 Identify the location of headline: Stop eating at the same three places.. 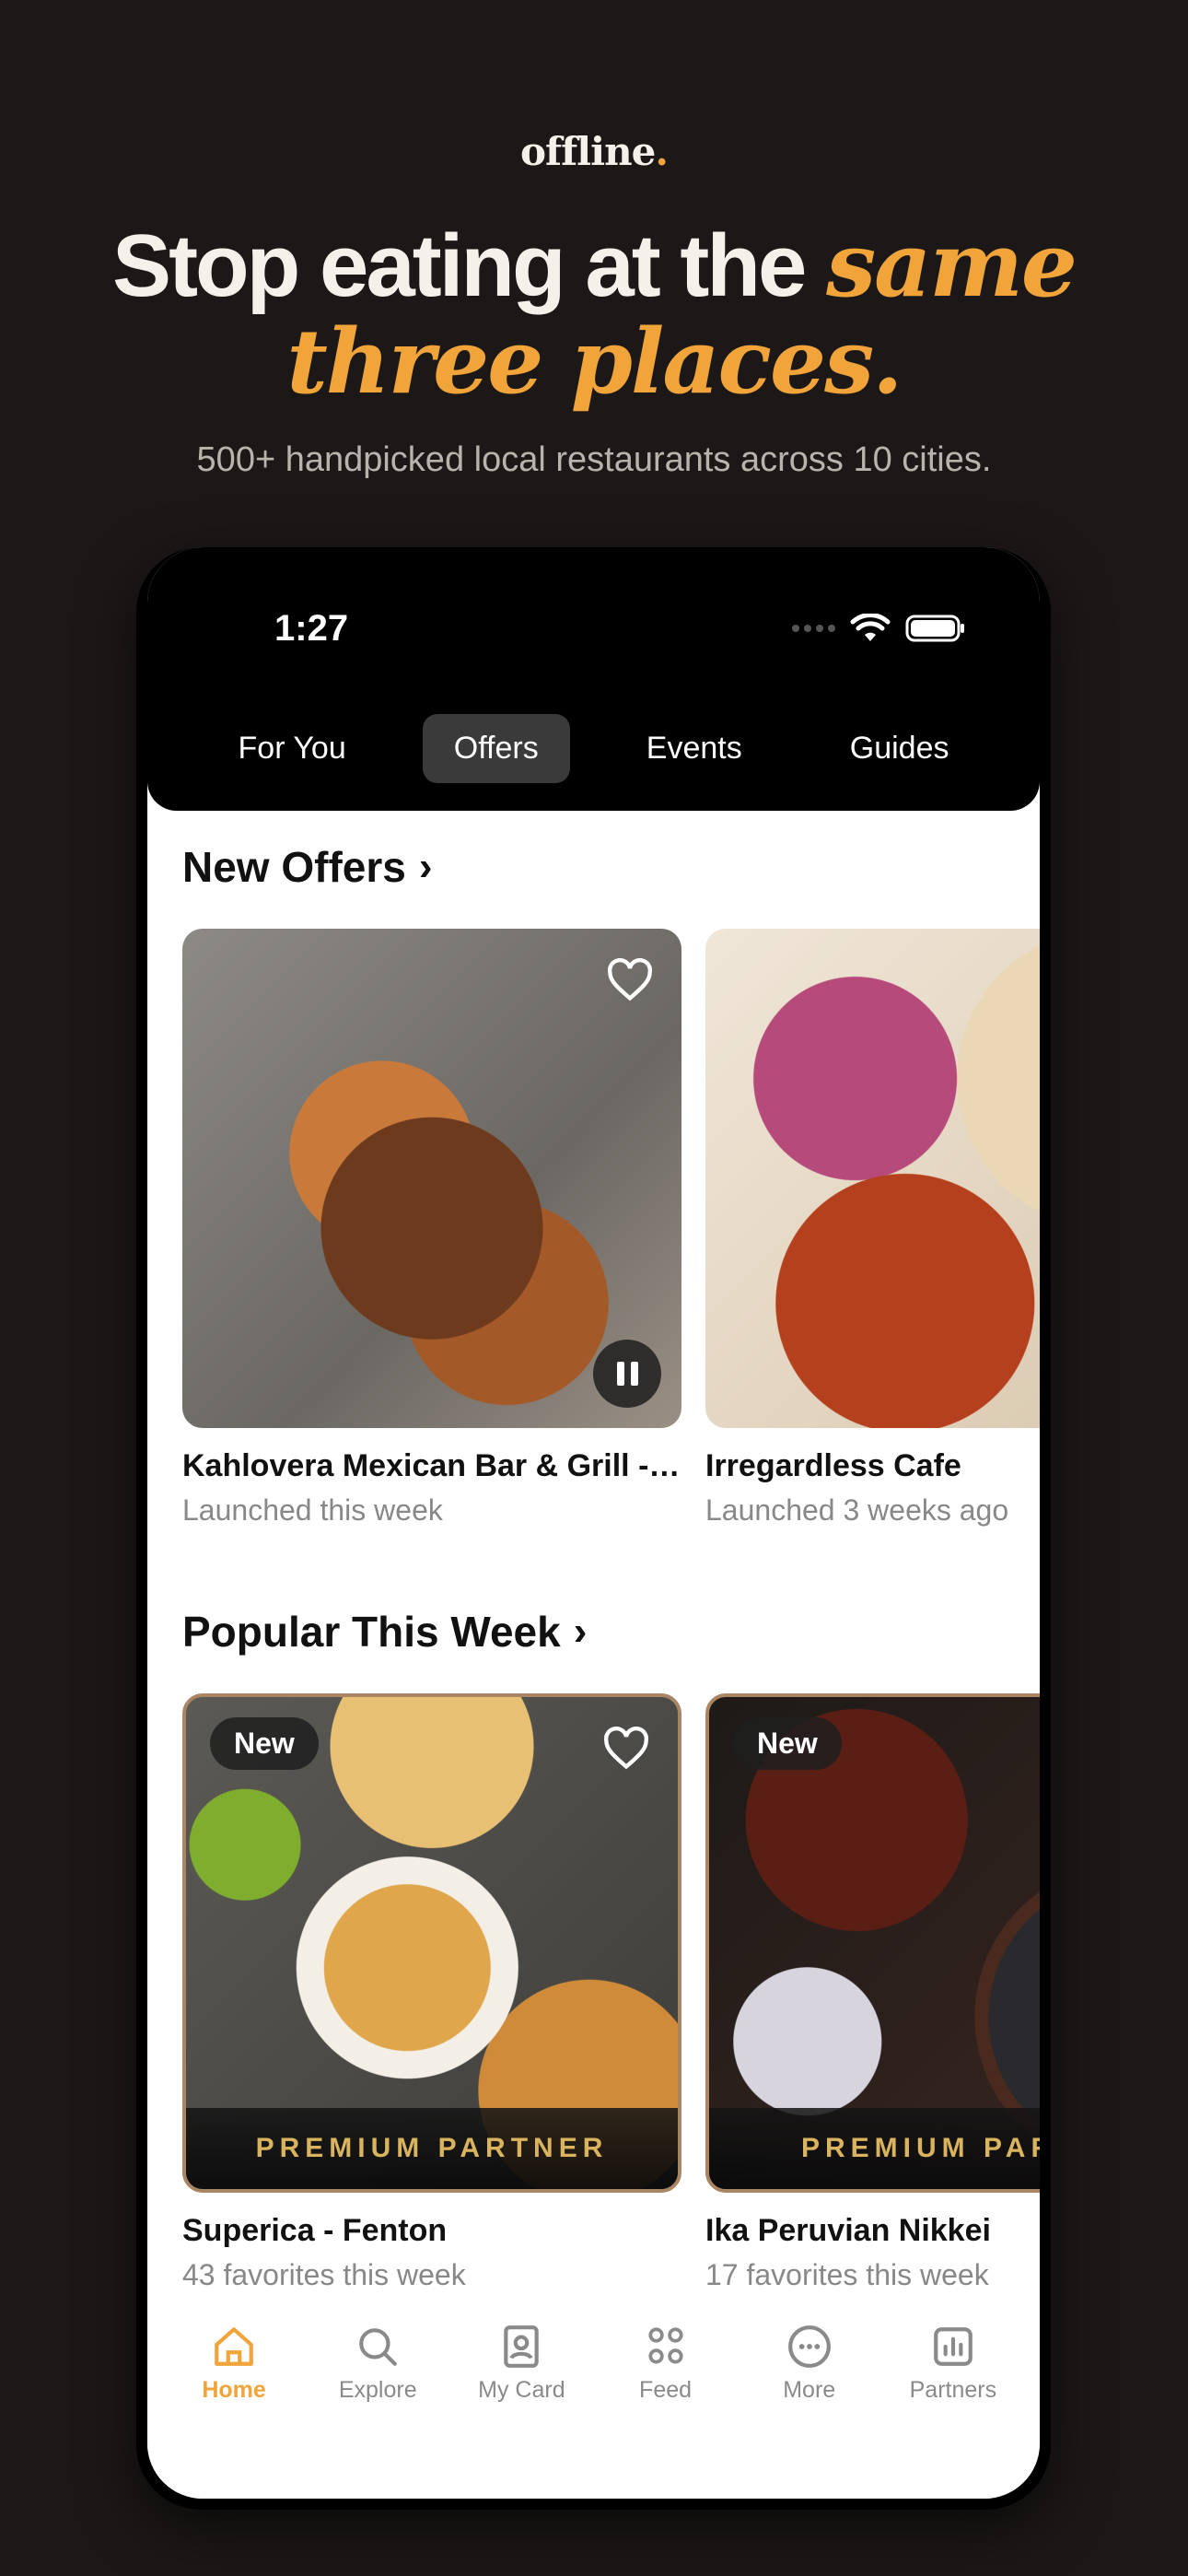
(594, 314).